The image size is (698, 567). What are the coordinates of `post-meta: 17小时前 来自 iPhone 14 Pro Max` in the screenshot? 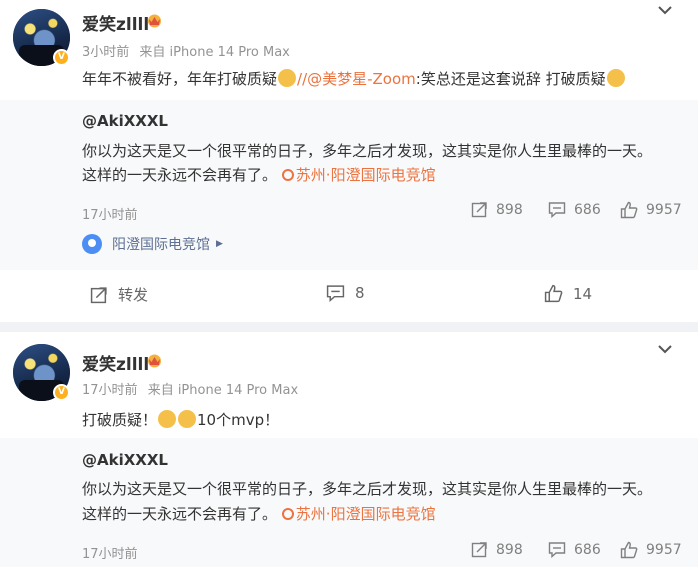 It's located at (193, 388).